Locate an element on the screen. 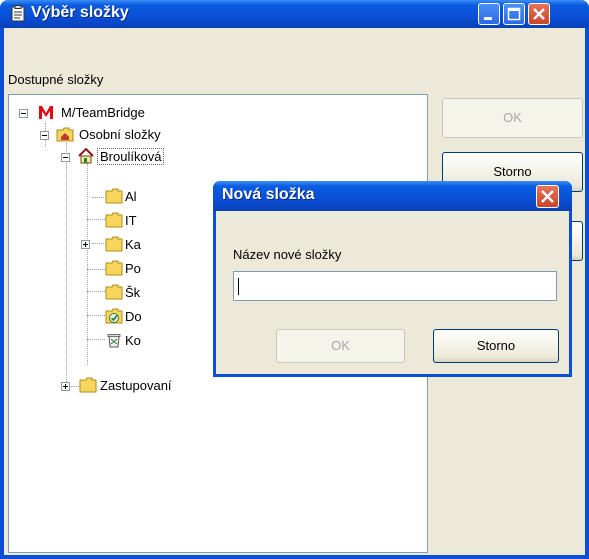 This screenshot has width=589, height=559. dialog-cancel-button: Storno is located at coordinates (496, 346).